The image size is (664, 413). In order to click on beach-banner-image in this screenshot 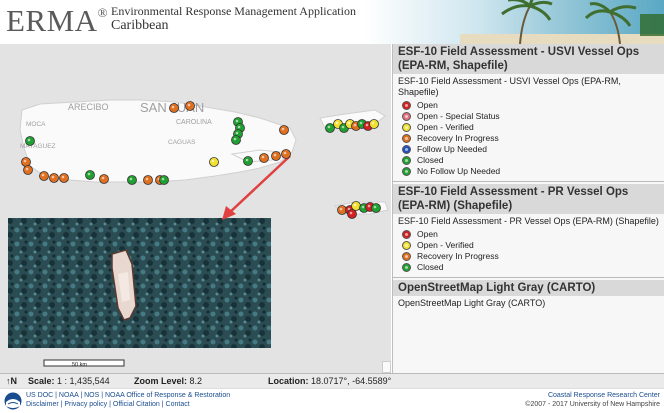, I will do `click(562, 22)`.